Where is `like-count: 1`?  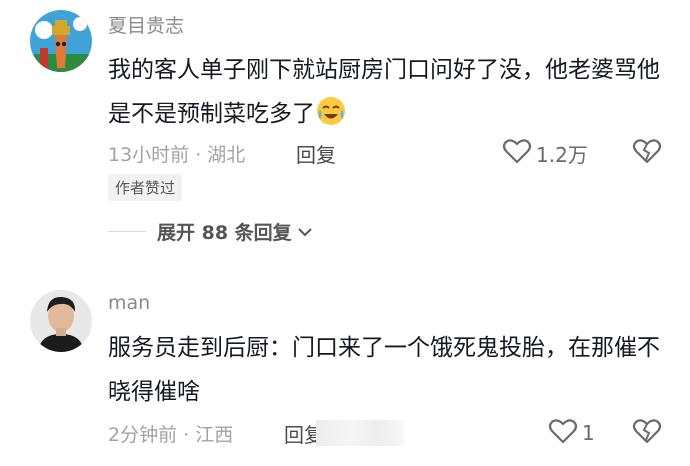
like-count: 1 is located at coordinates (588, 433).